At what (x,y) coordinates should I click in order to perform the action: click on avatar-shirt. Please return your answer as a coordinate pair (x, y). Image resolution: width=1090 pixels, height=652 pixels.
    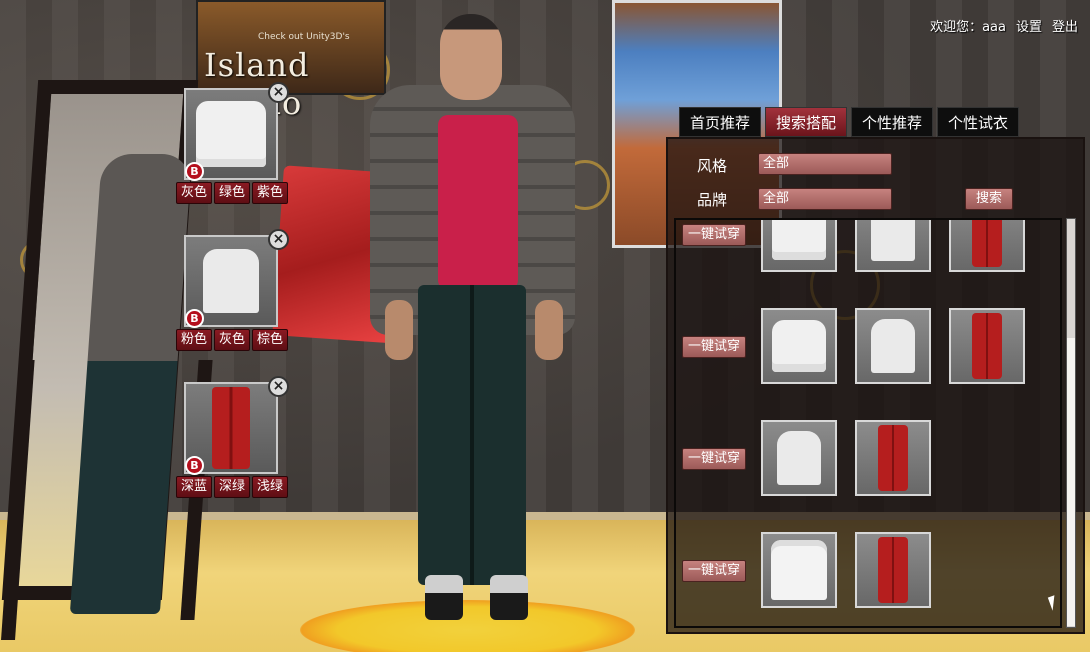
    Looking at the image, I should click on (478, 202).